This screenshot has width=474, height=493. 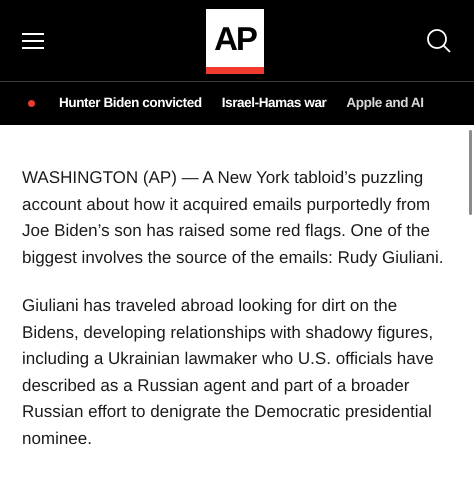 What do you see at coordinates (470, 172) in the screenshot?
I see `scroll-thumb` at bounding box center [470, 172].